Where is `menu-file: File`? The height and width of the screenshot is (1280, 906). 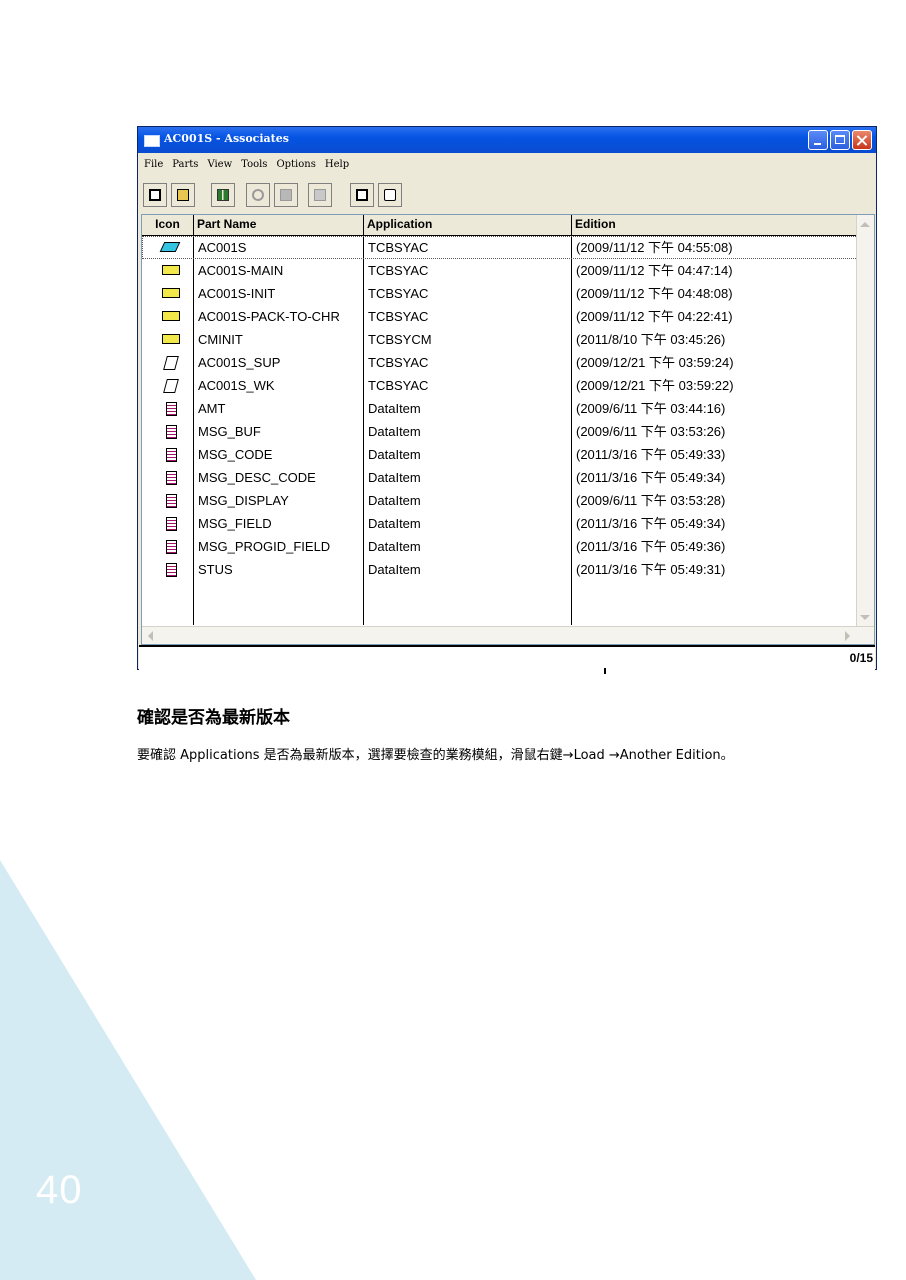
menu-file: File is located at coordinates (153, 164).